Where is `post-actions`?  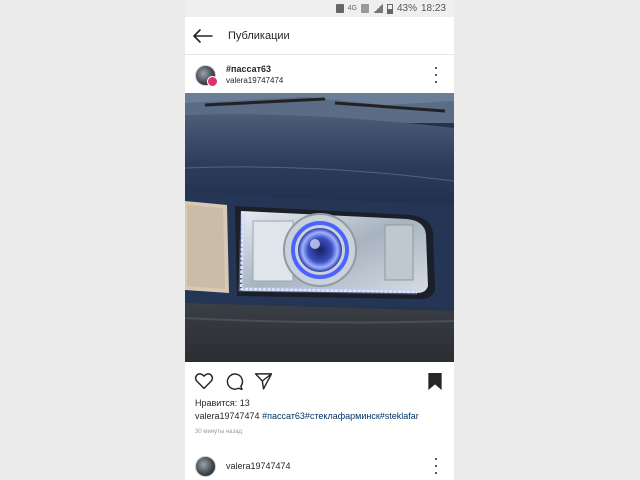
post-actions is located at coordinates (319, 381).